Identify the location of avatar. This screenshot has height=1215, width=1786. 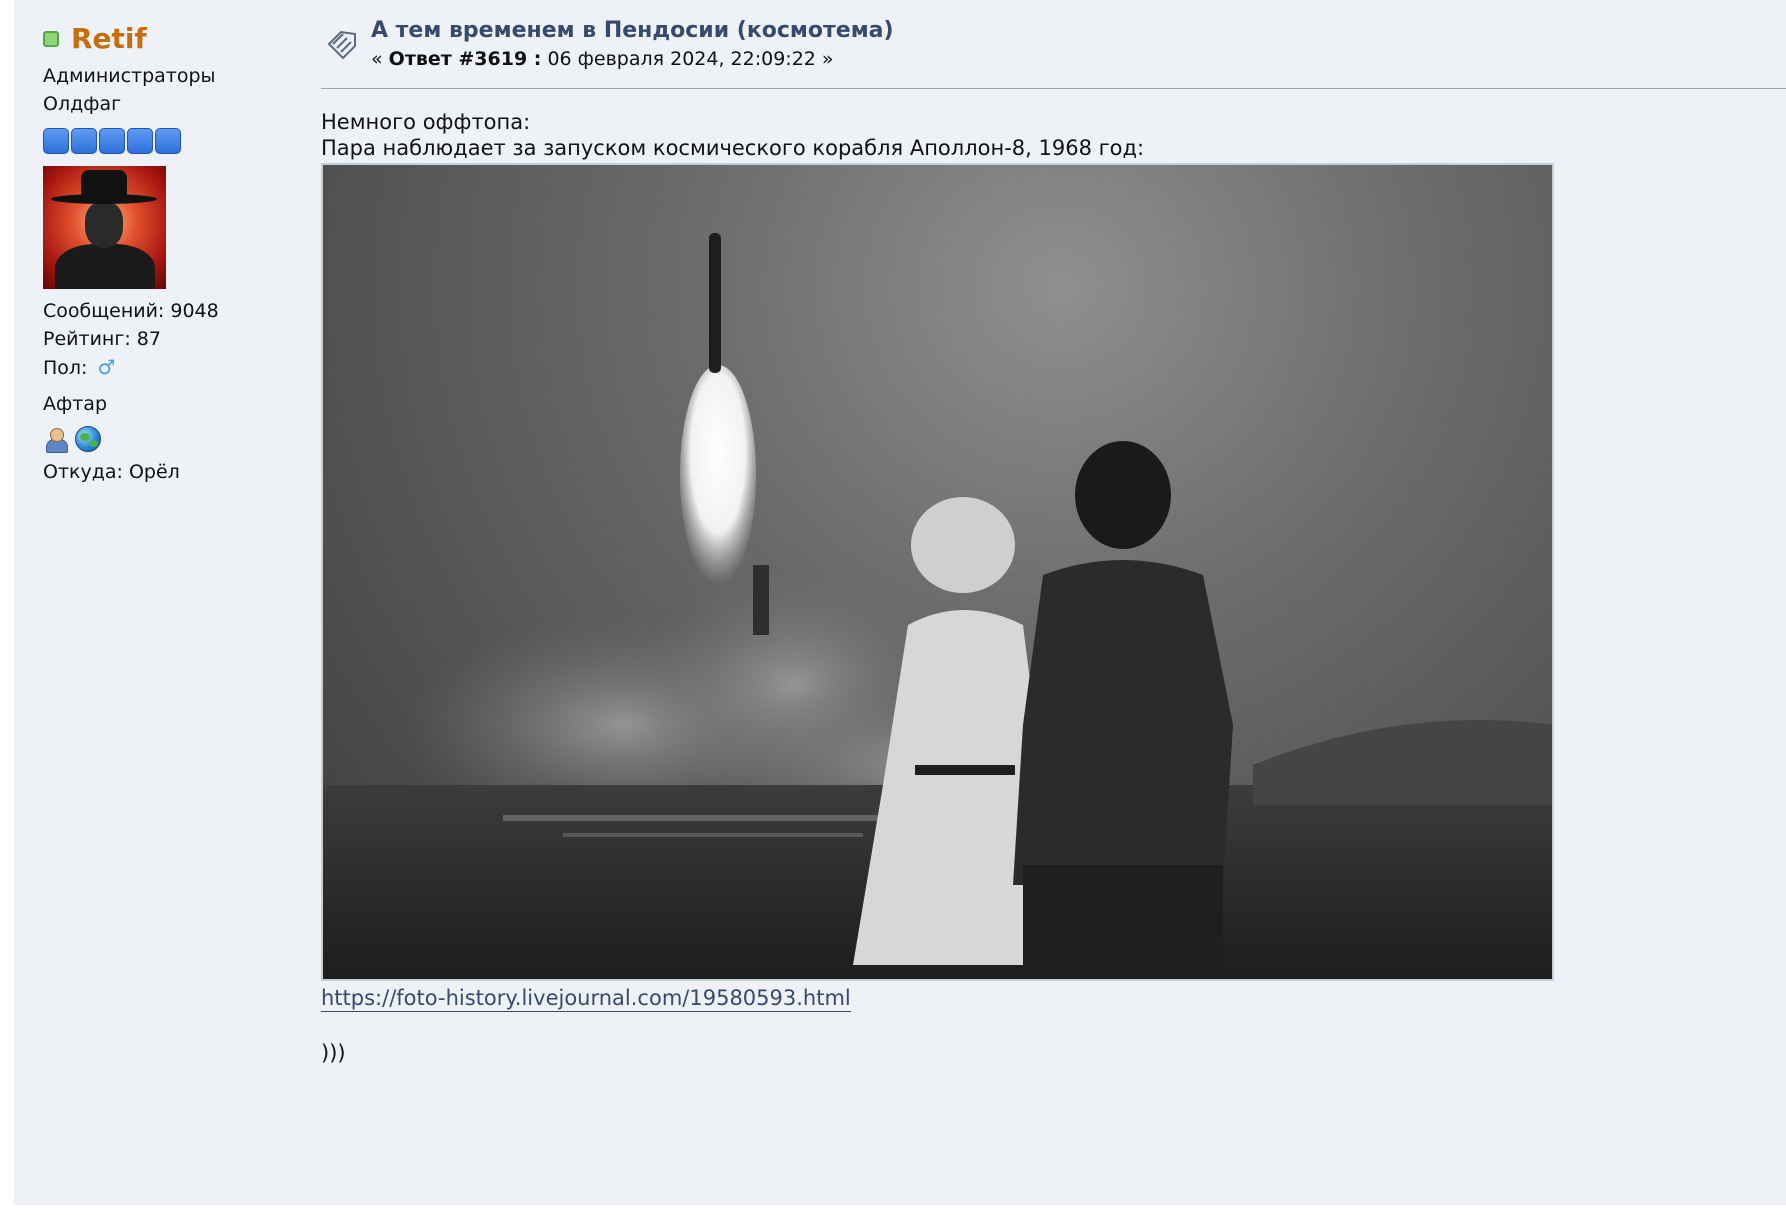
(104, 227).